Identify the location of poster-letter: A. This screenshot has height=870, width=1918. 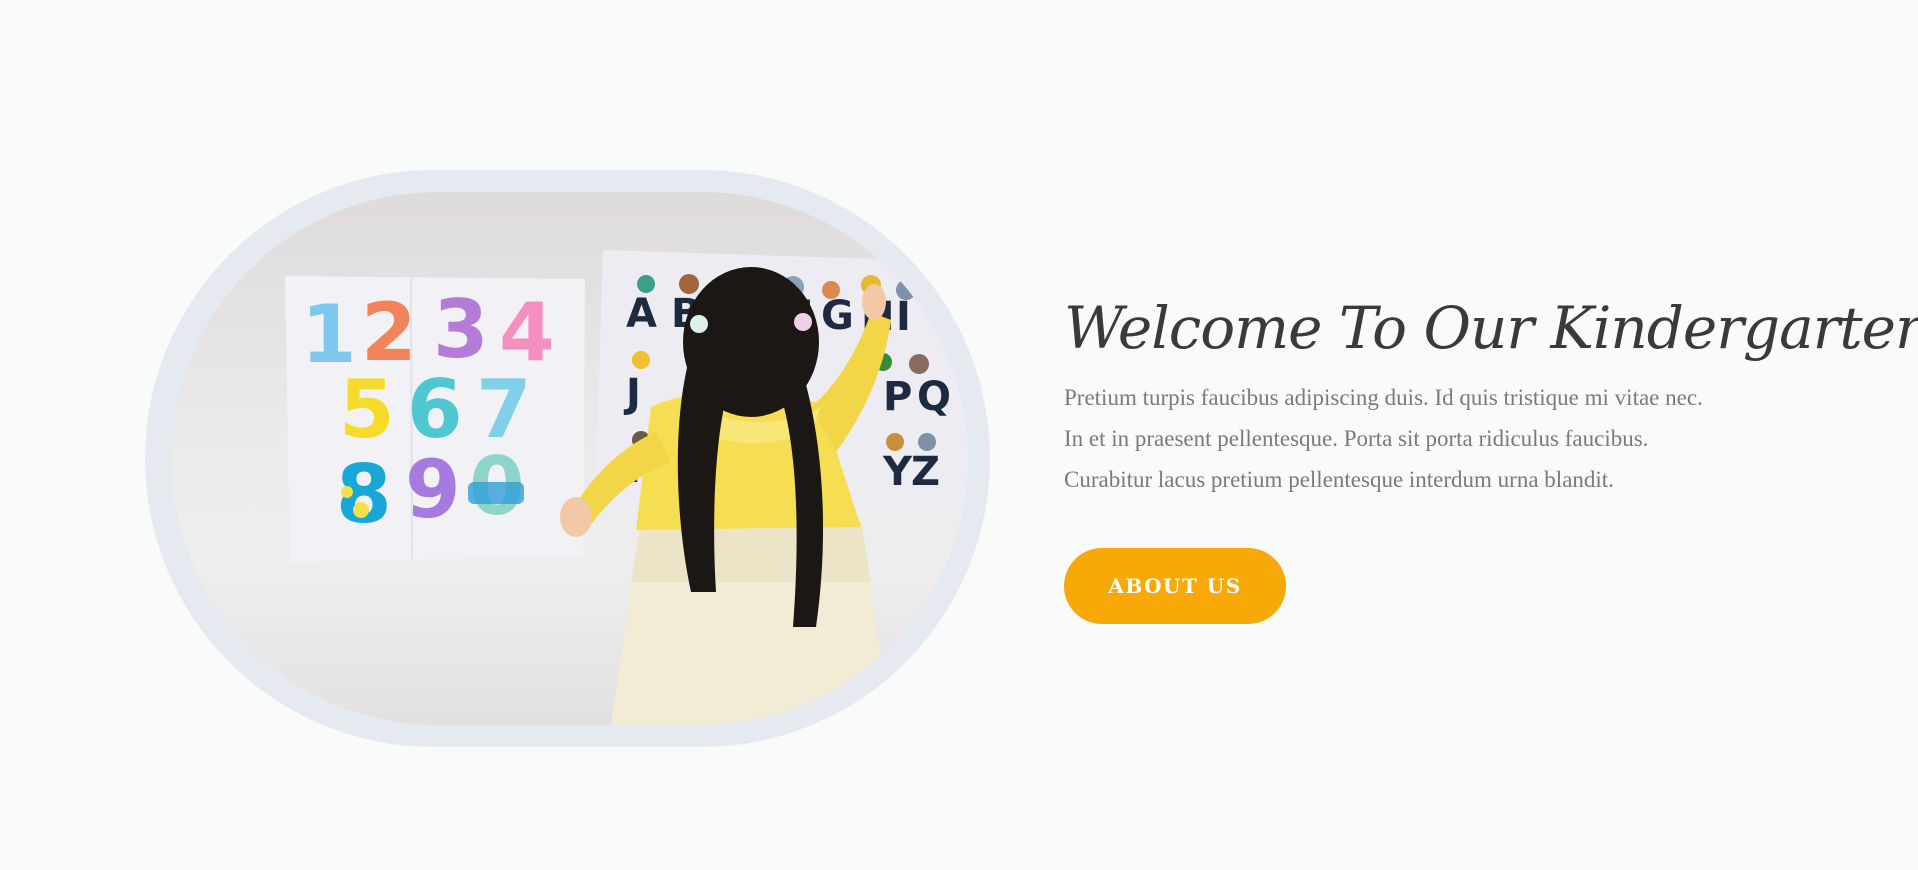
(641, 314).